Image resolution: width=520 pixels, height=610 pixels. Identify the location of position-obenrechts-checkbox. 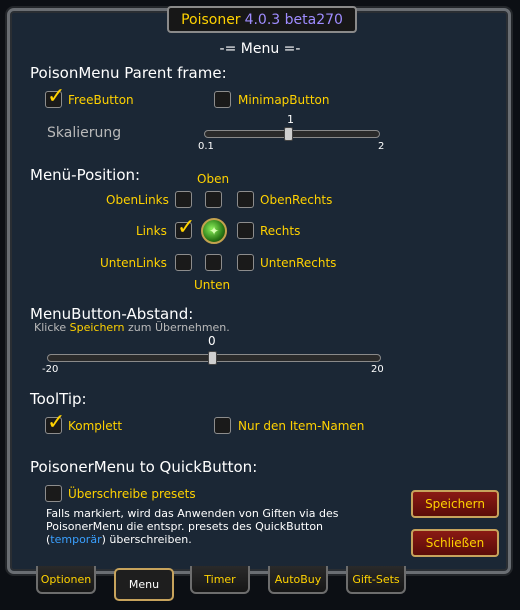
(245, 199).